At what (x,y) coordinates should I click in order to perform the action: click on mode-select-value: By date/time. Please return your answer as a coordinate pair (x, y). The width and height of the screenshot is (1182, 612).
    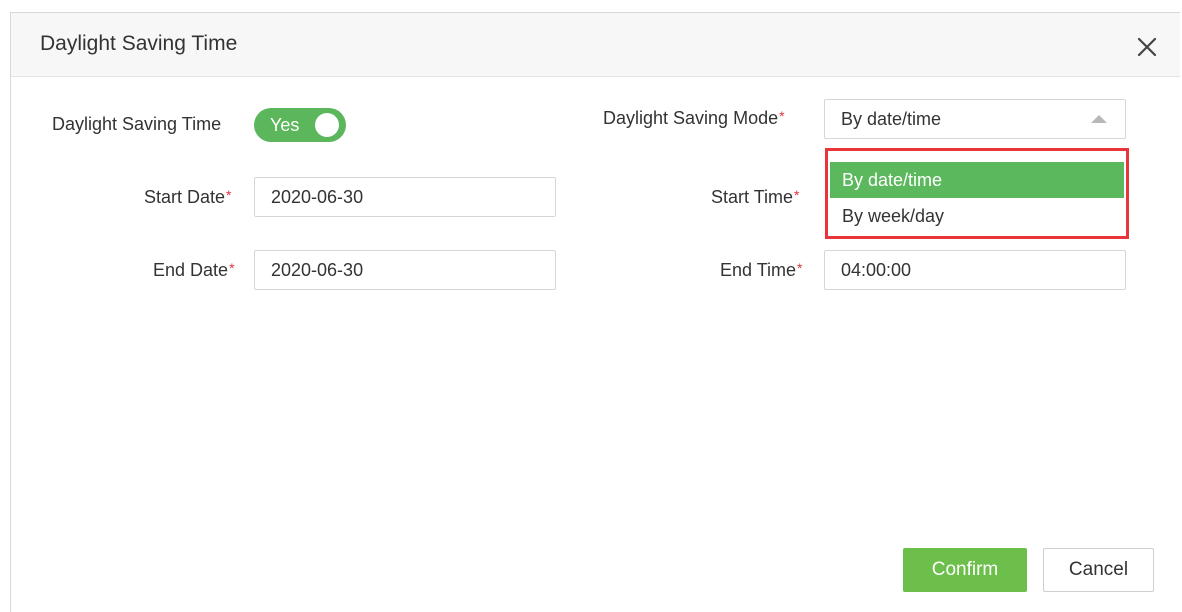
    Looking at the image, I should click on (891, 119).